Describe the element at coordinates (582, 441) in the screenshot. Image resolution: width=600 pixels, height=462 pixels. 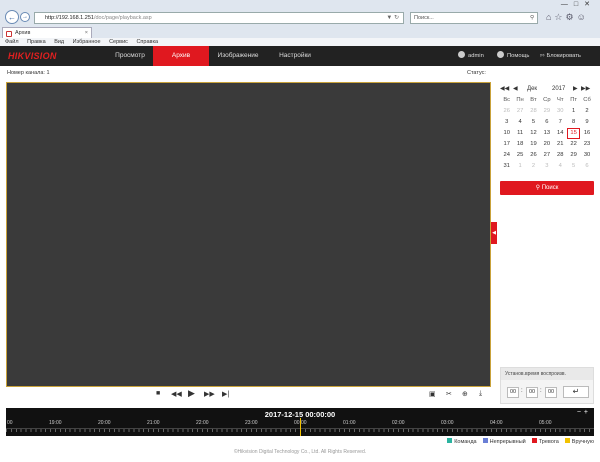
I see `legend-label: Вручную` at that location.